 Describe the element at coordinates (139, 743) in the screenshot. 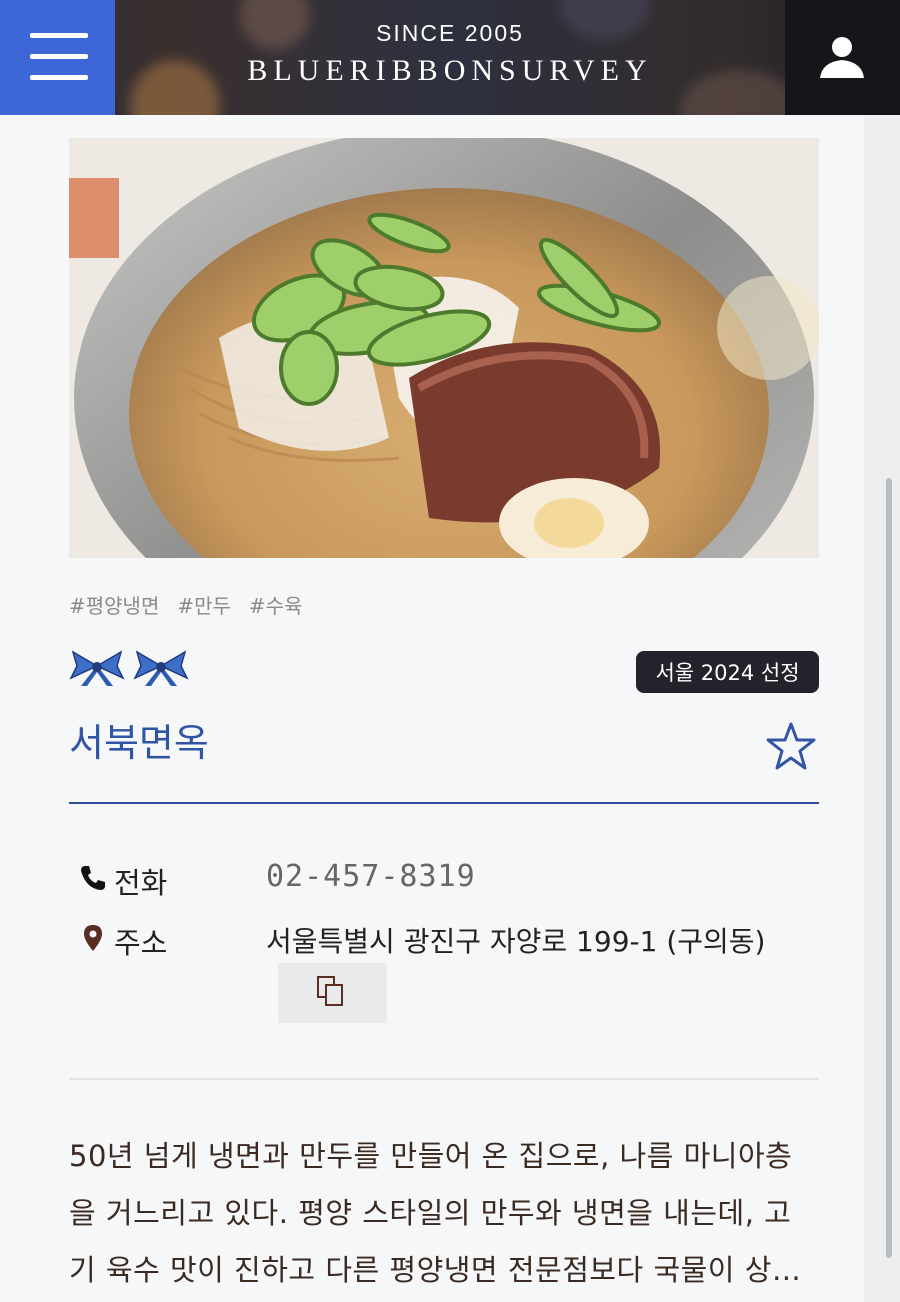

I see `restaurant-name: 서북면옥` at that location.